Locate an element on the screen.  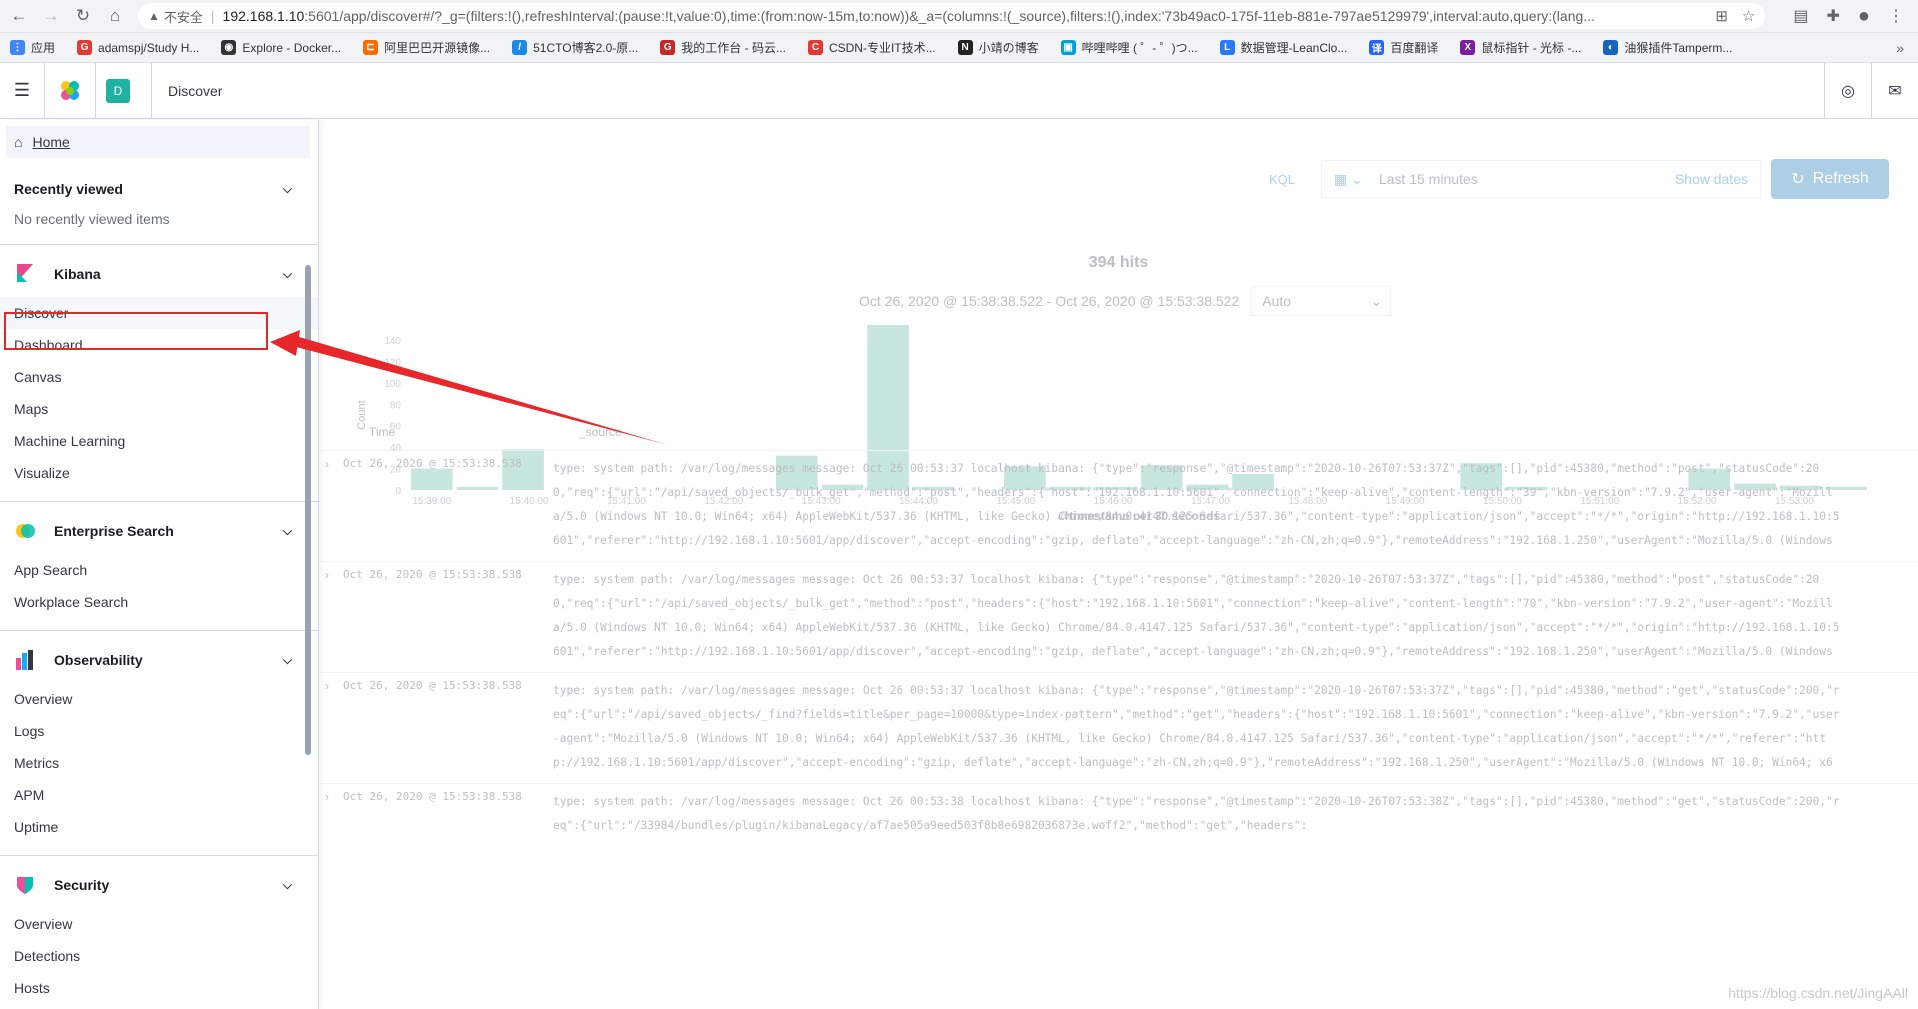
nav-group-enterprise-search: Enterprise Search ⌵ is located at coordinates (159, 531).